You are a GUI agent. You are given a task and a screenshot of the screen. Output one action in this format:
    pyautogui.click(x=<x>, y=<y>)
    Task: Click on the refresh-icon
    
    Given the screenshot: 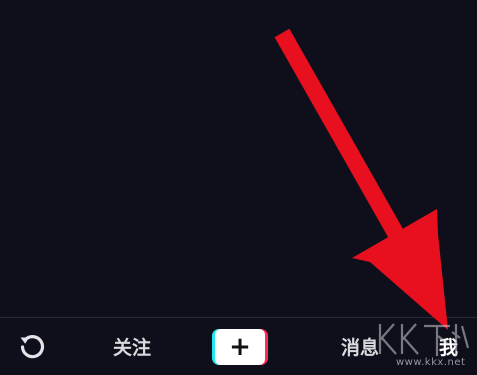 What is the action you would take?
    pyautogui.click(x=32, y=347)
    